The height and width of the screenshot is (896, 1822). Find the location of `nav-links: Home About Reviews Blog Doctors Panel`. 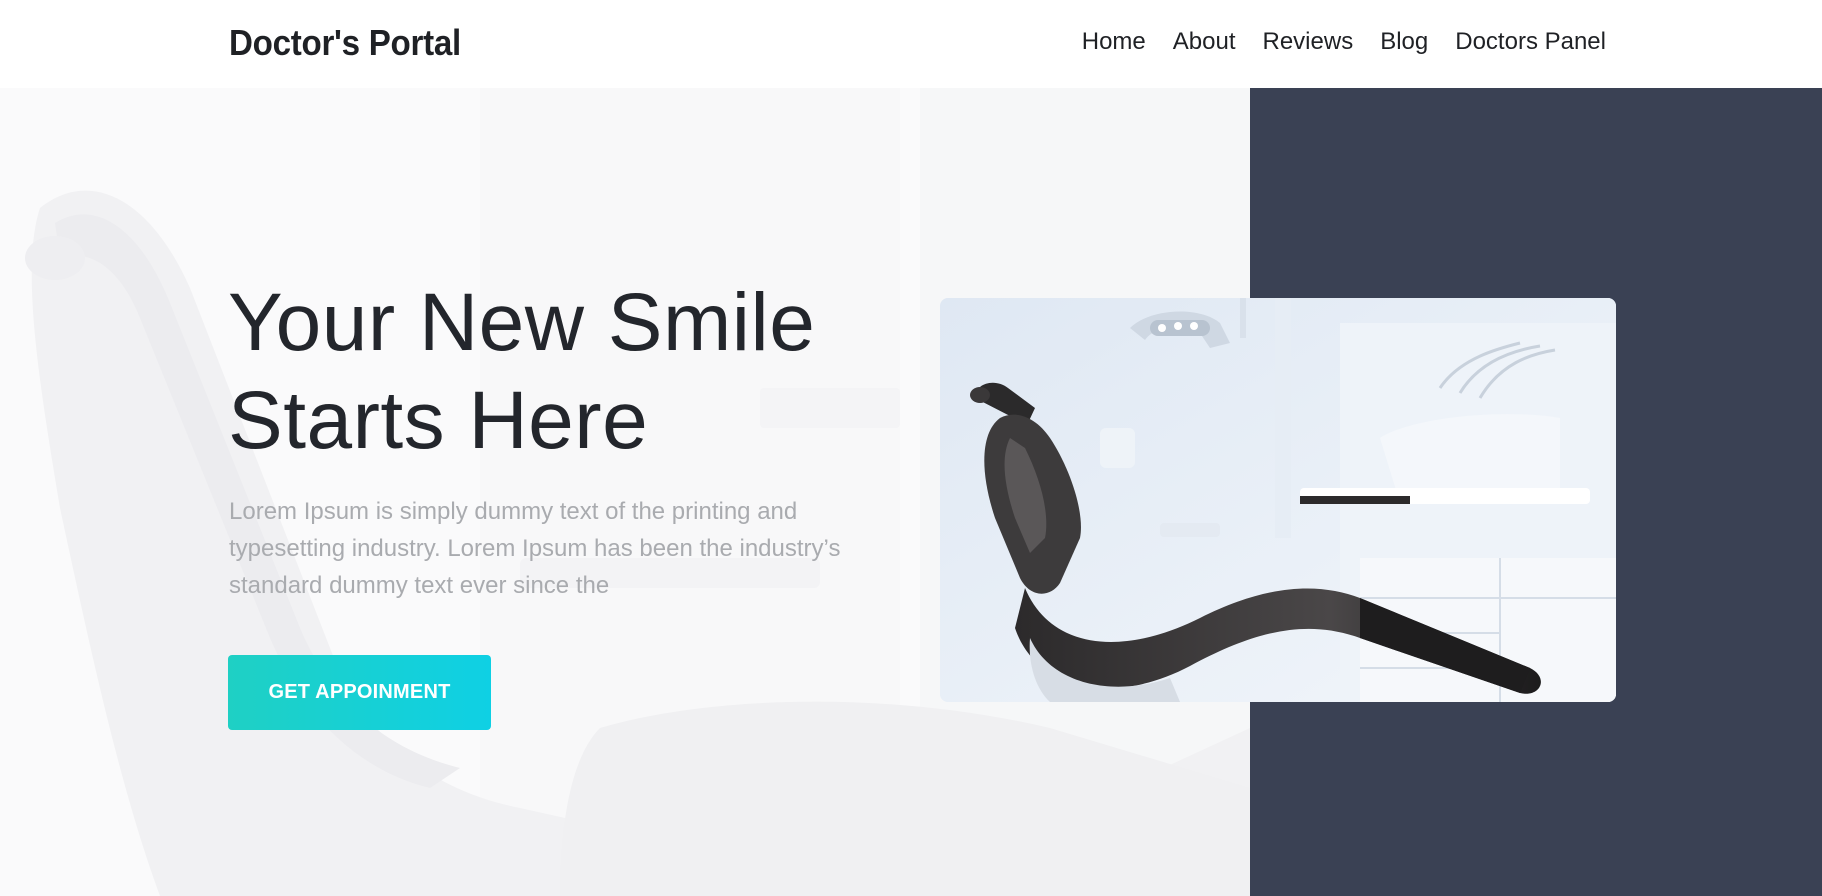

nav-links: Home About Reviews Blog Doctors Panel is located at coordinates (1344, 42).